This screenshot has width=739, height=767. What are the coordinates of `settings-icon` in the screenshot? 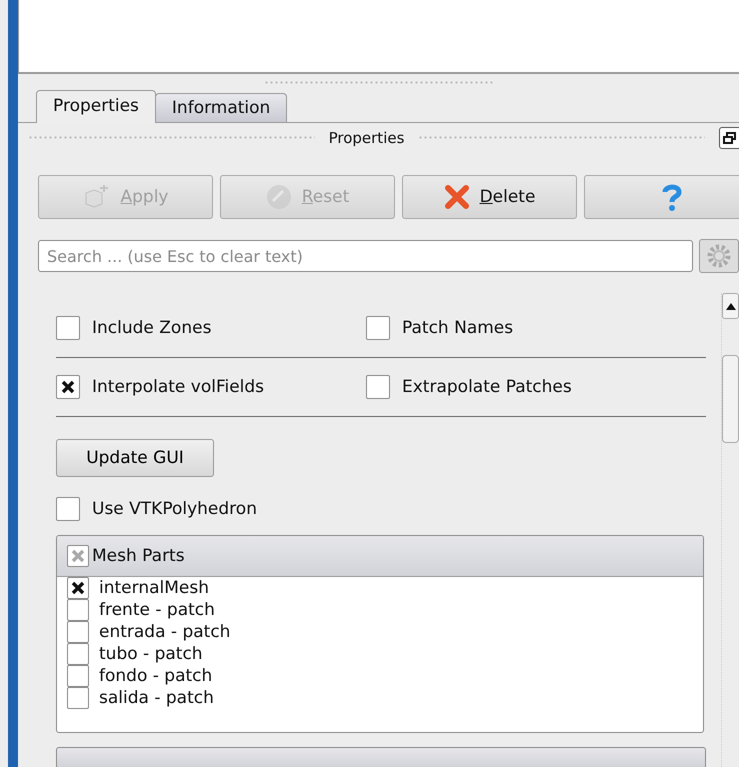 It's located at (719, 256).